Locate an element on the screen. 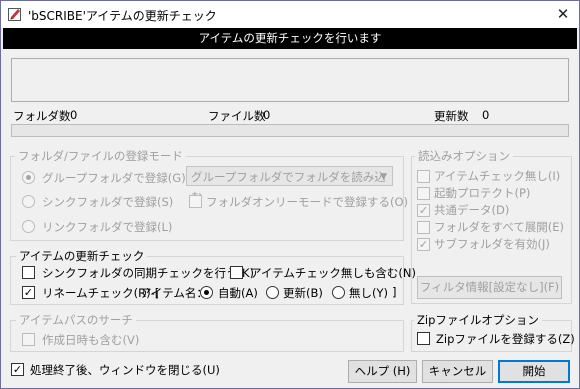 The image size is (580, 389). subfolder-enable-checkbox: ✓ is located at coordinates (423, 244).